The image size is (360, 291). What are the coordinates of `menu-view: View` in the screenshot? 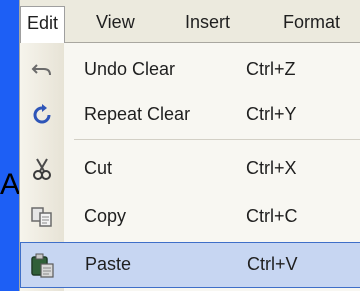 It's located at (115, 22).